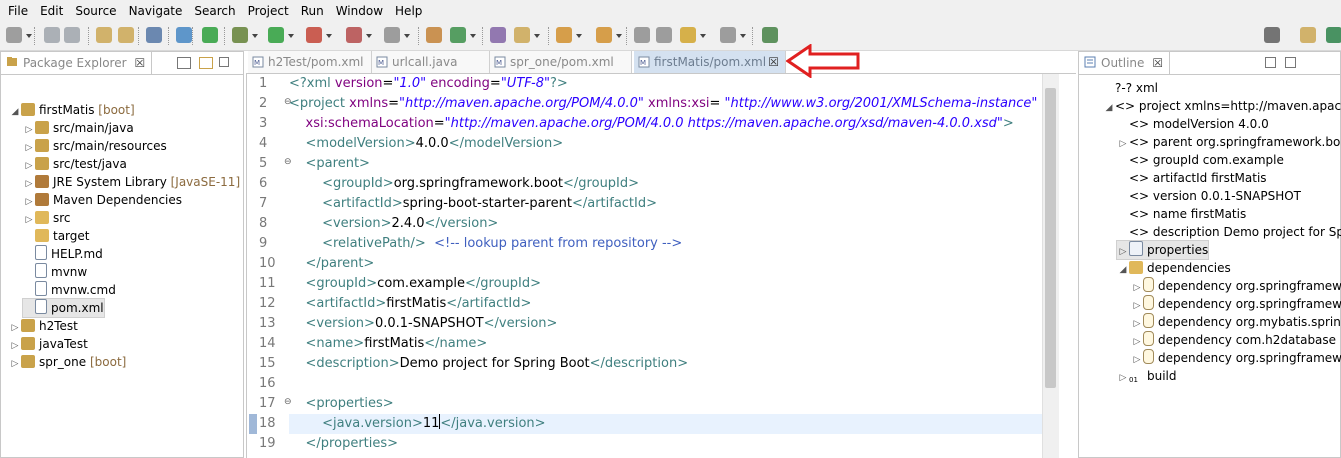 The height and width of the screenshot is (458, 1341). Describe the element at coordinates (1147, 376) in the screenshot. I see `outline-item: ▷ 01 build` at that location.